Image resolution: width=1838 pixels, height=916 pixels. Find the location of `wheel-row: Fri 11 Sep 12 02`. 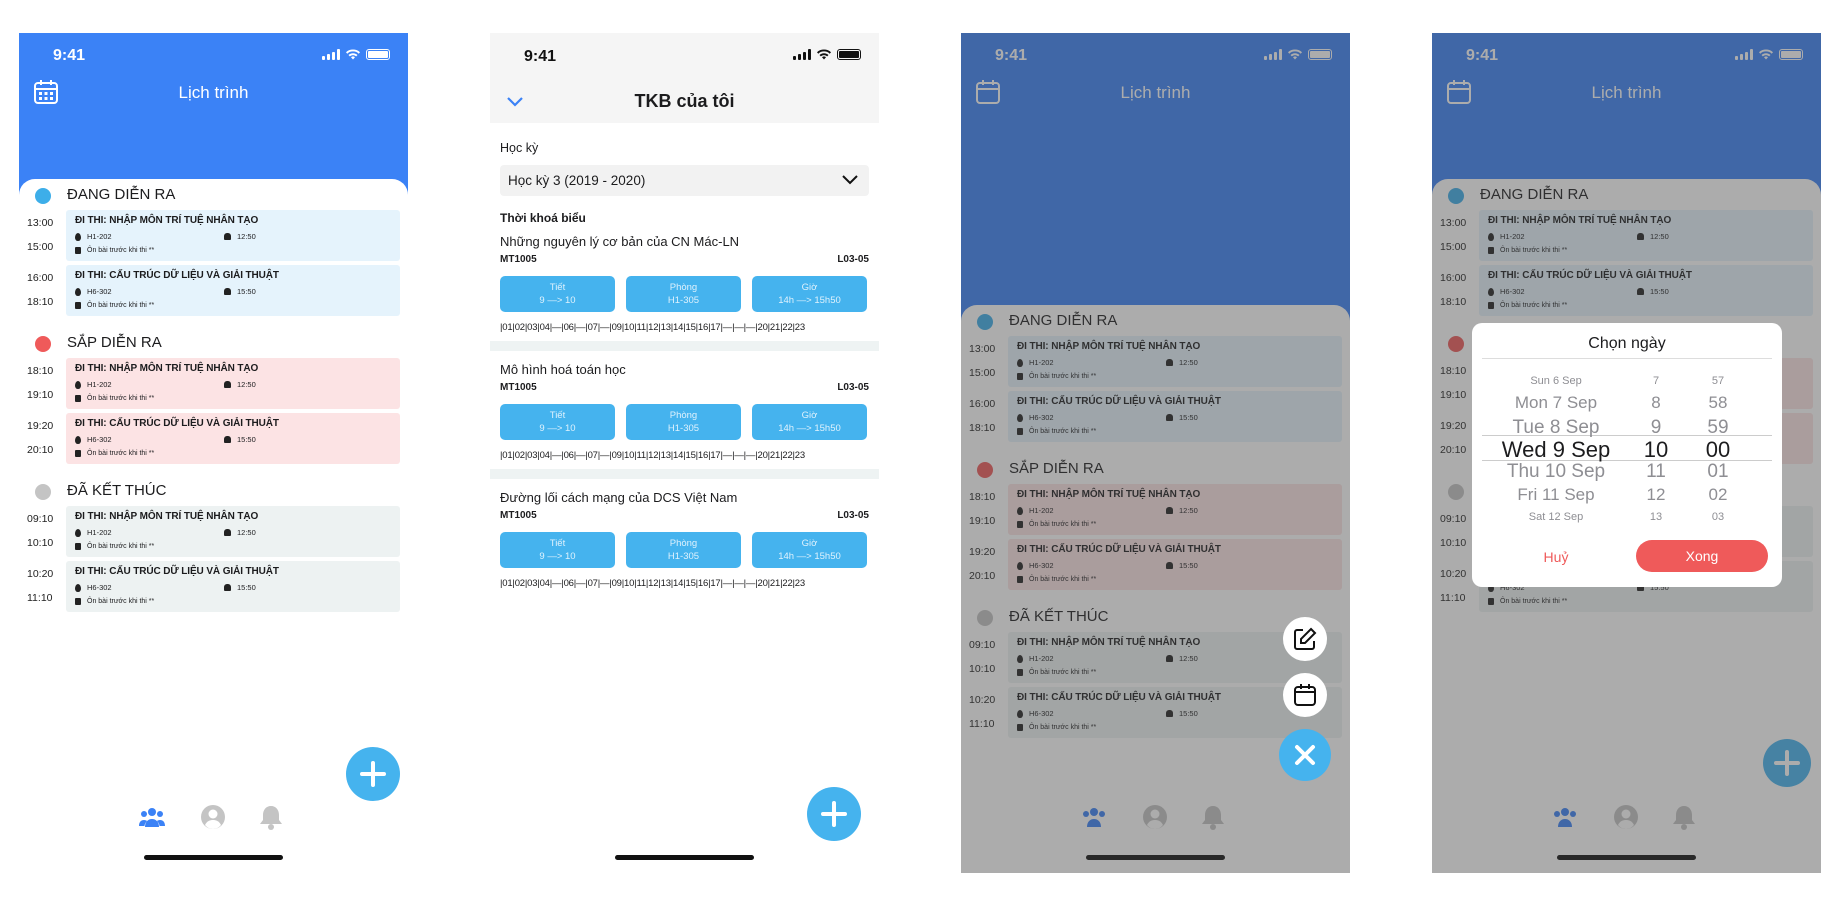

wheel-row: Fri 11 Sep 12 02 is located at coordinates (1627, 497).